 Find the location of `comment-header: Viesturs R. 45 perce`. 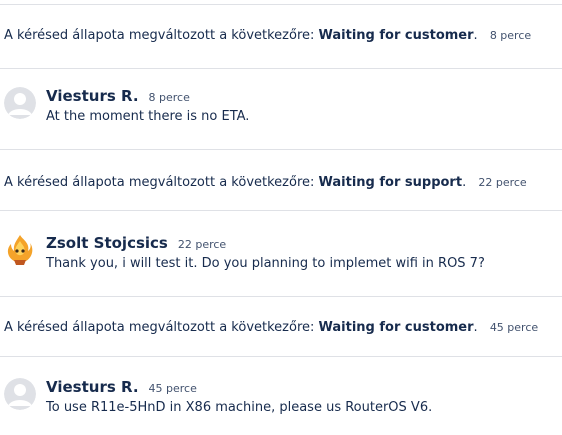

comment-header: Viesturs R. 45 perce is located at coordinates (121, 388).